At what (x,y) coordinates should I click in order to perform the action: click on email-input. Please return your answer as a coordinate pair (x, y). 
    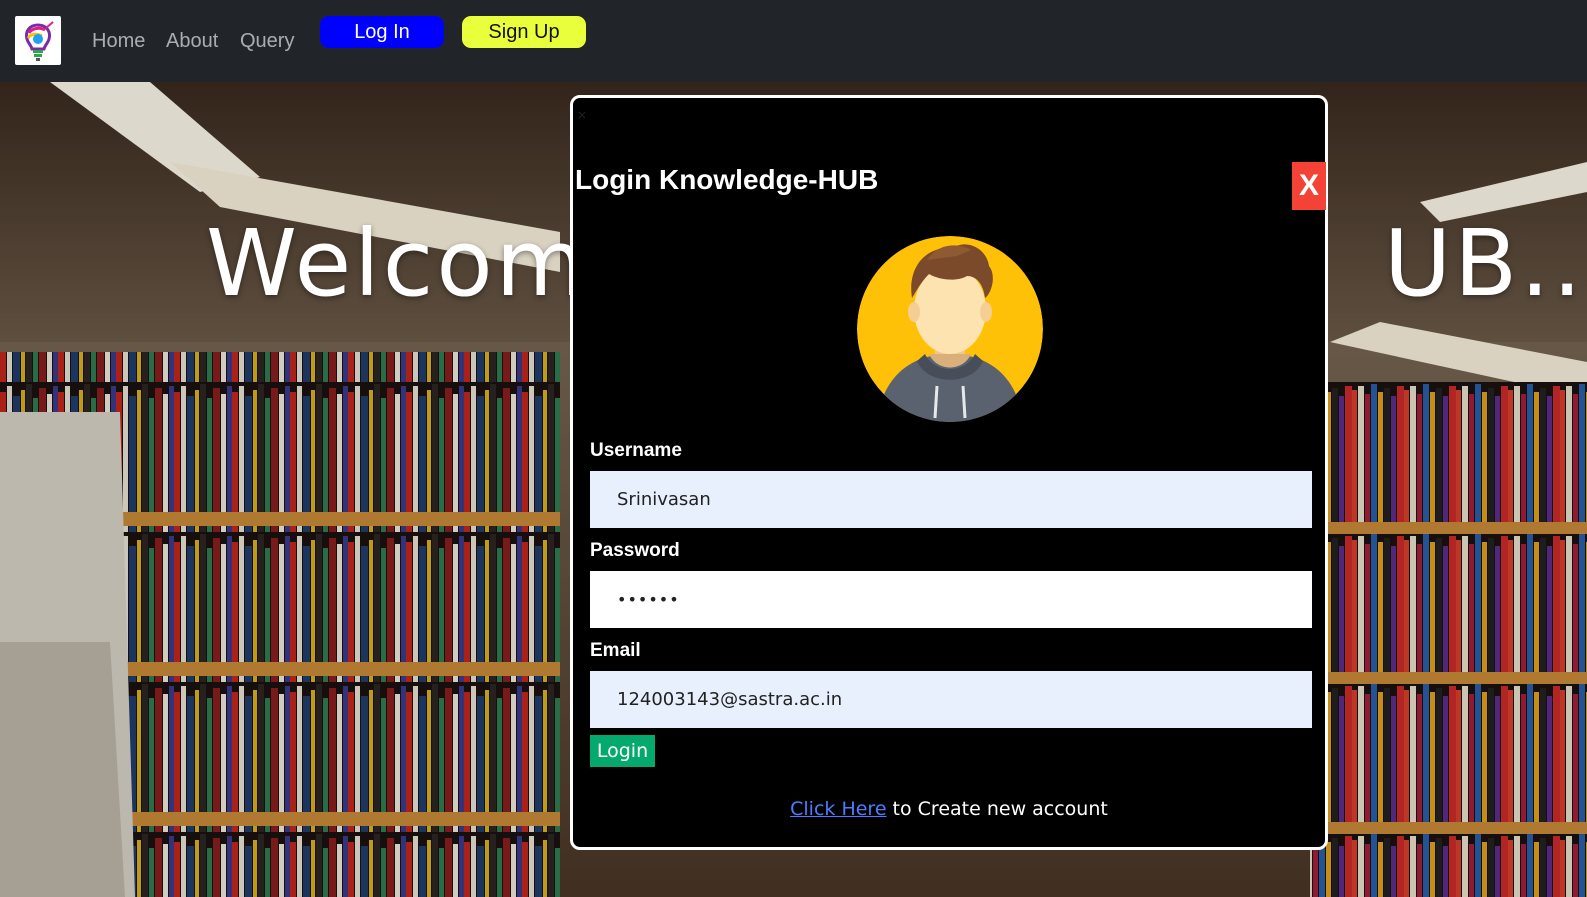
    Looking at the image, I should click on (951, 699).